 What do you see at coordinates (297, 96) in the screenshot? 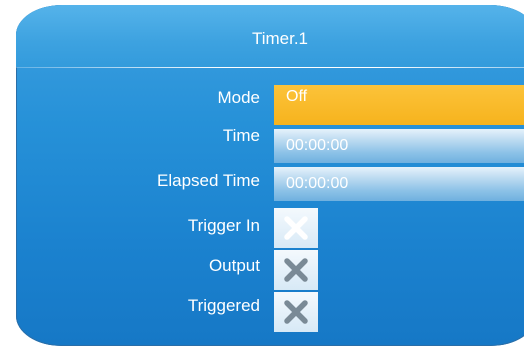
I see `mode-value: Off` at bounding box center [297, 96].